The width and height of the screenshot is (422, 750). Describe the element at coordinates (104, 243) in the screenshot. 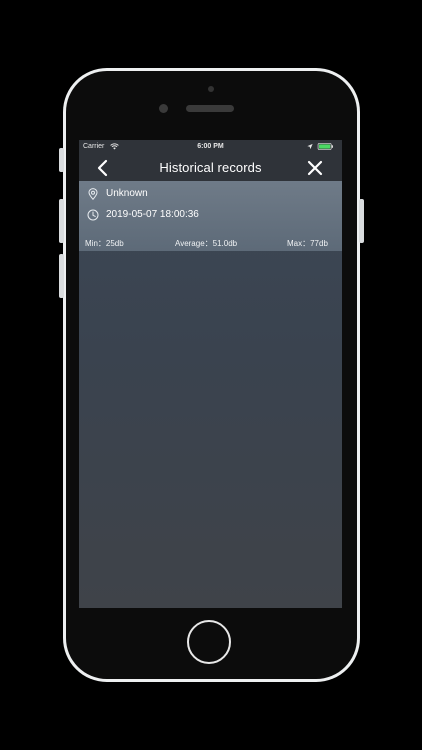

I see `stat-min: Min：25db` at that location.